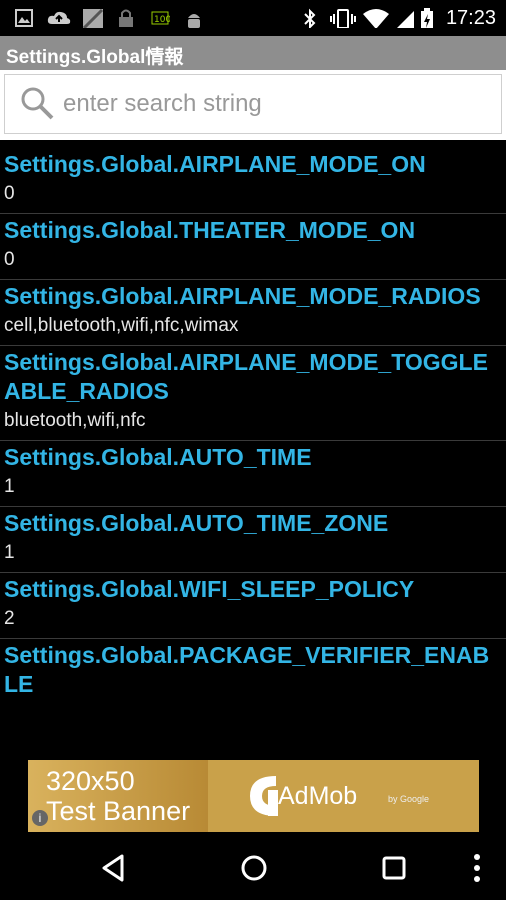 This screenshot has height=900, width=506. What do you see at coordinates (121, 325) in the screenshot?
I see `setting-value: cell,bluetooth,wifi,nfc,wimax` at bounding box center [121, 325].